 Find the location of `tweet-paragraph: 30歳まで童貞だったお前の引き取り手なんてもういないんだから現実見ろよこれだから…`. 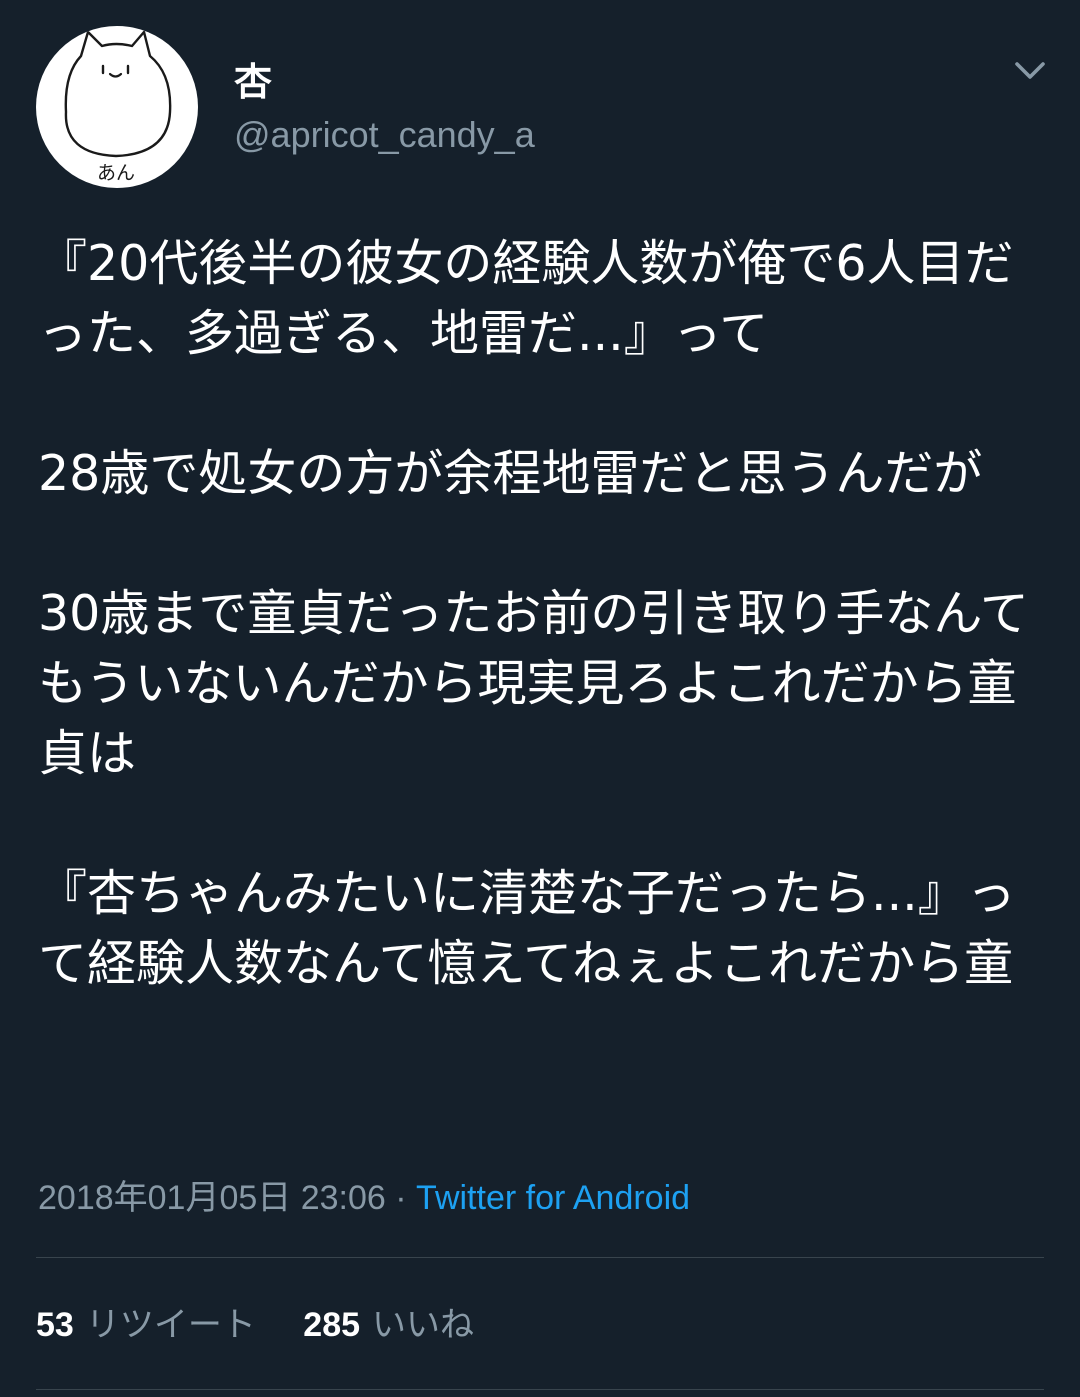

tweet-paragraph: 30歳まで童貞だったお前の引き取り手なんてもういないんだから現実見ろよこれだから… is located at coordinates (533, 683).